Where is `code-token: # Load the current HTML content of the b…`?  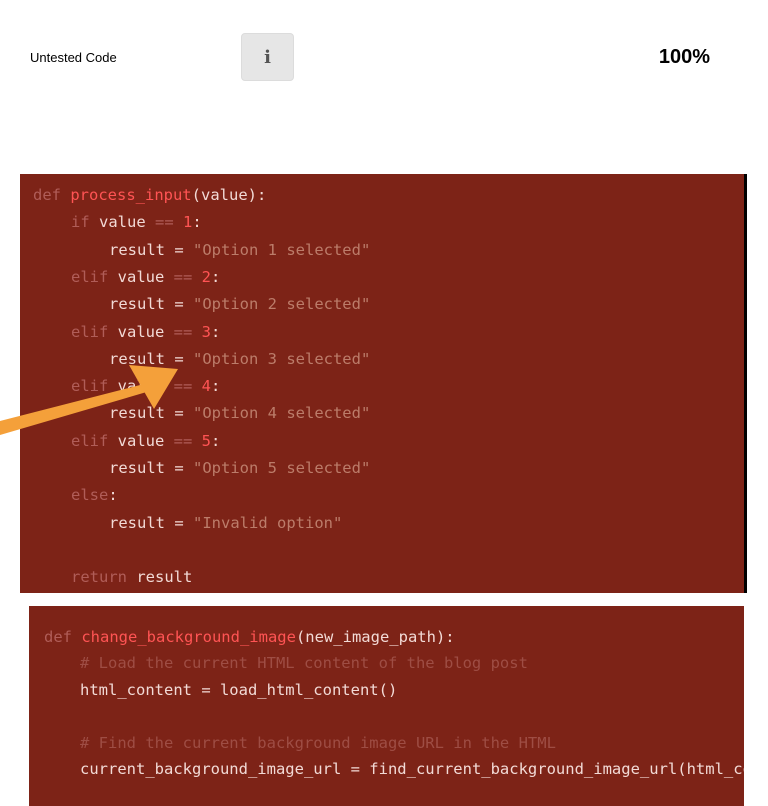 code-token: # Load the current HTML content of the b… is located at coordinates (304, 663).